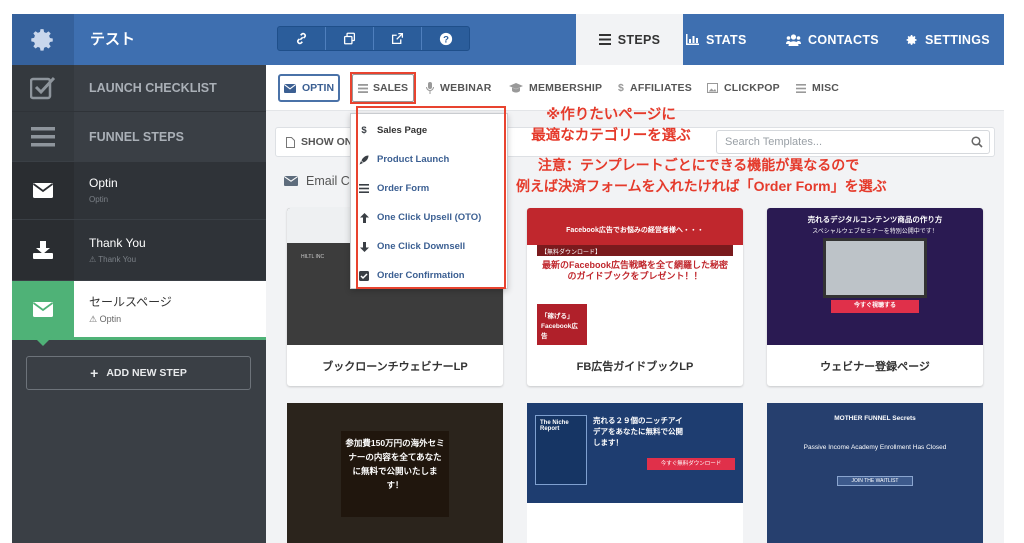 The image size is (1024, 543). I want to click on annotation-line: ※作りたいページに, so click(611, 115).